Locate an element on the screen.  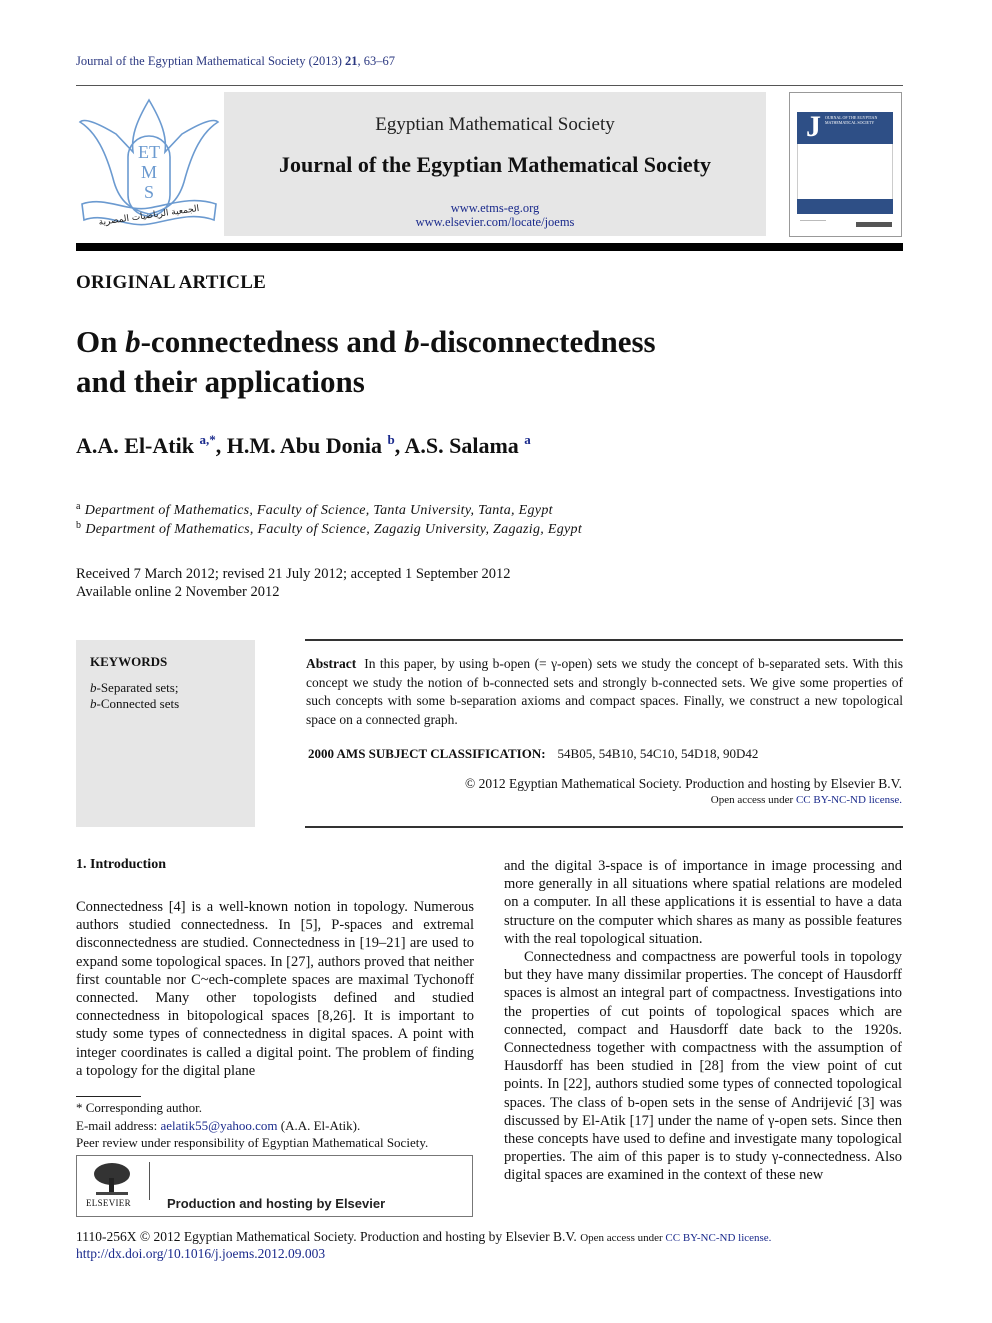
etms-logo-icon: ET M S الجمعية الرياضيات المصرية is located at coordinates (149, 163).